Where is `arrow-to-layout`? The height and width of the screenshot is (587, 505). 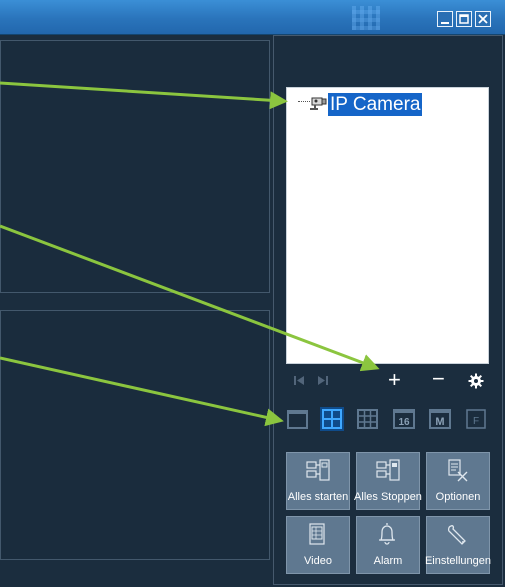
arrow-to-layout is located at coordinates (142, 391).